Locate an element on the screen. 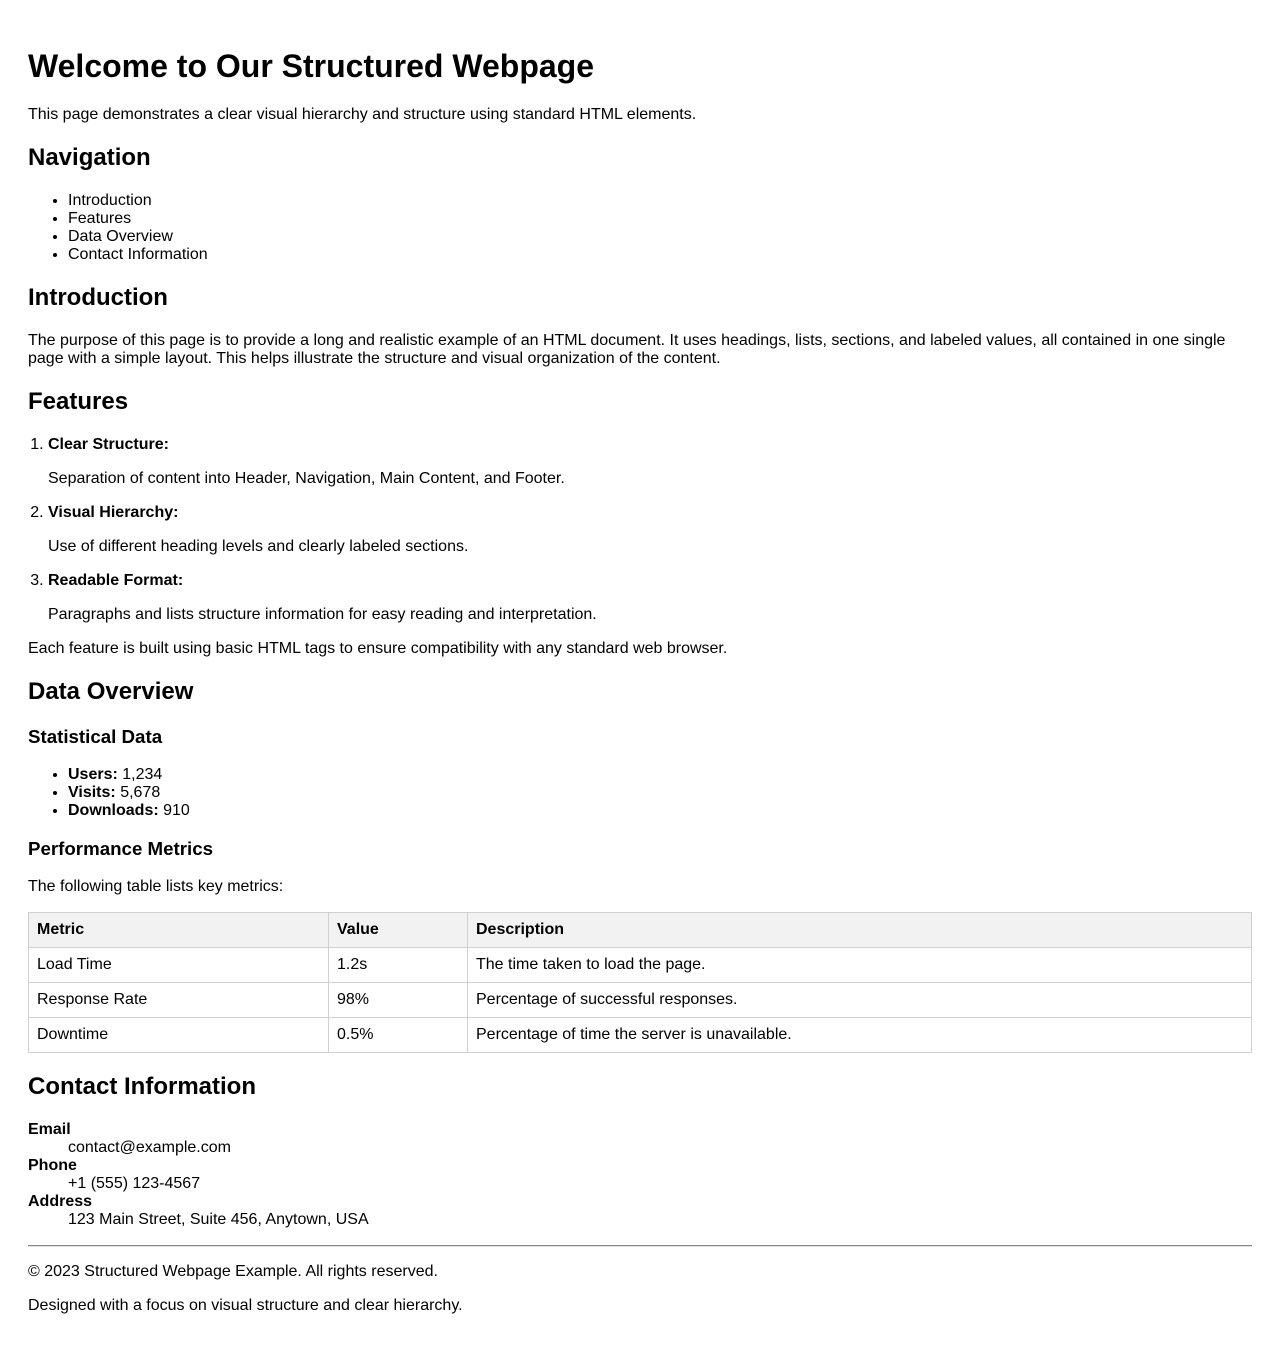 This screenshot has height=1362, width=1280. column-header-metric: Metric is located at coordinates (178, 930).